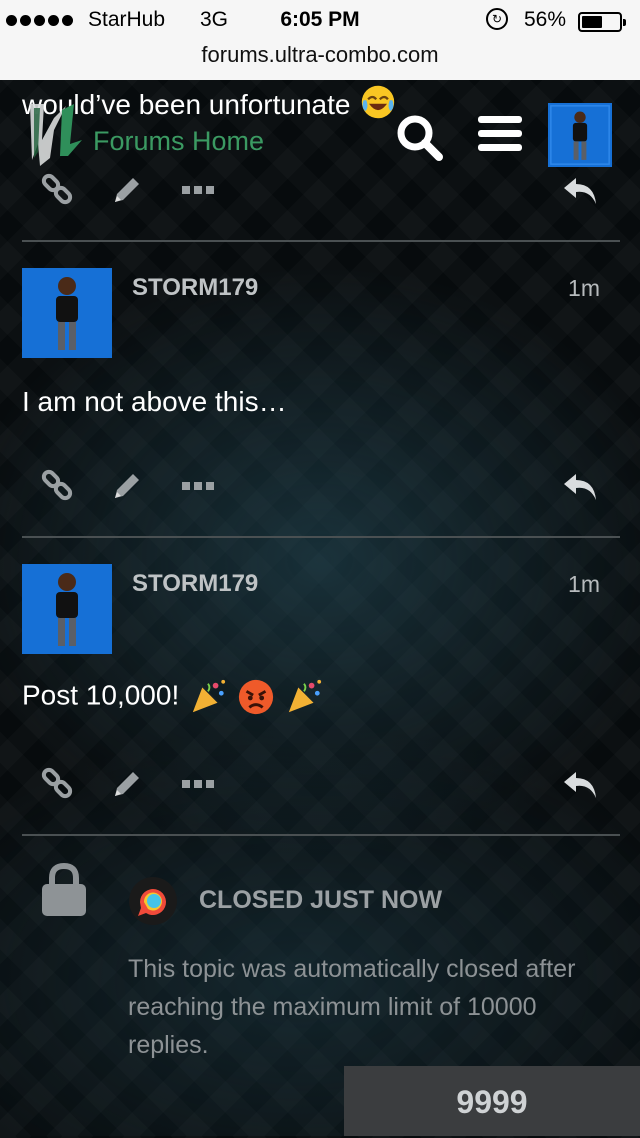 The image size is (640, 1138). I want to click on system-avatar-icon, so click(153, 901).